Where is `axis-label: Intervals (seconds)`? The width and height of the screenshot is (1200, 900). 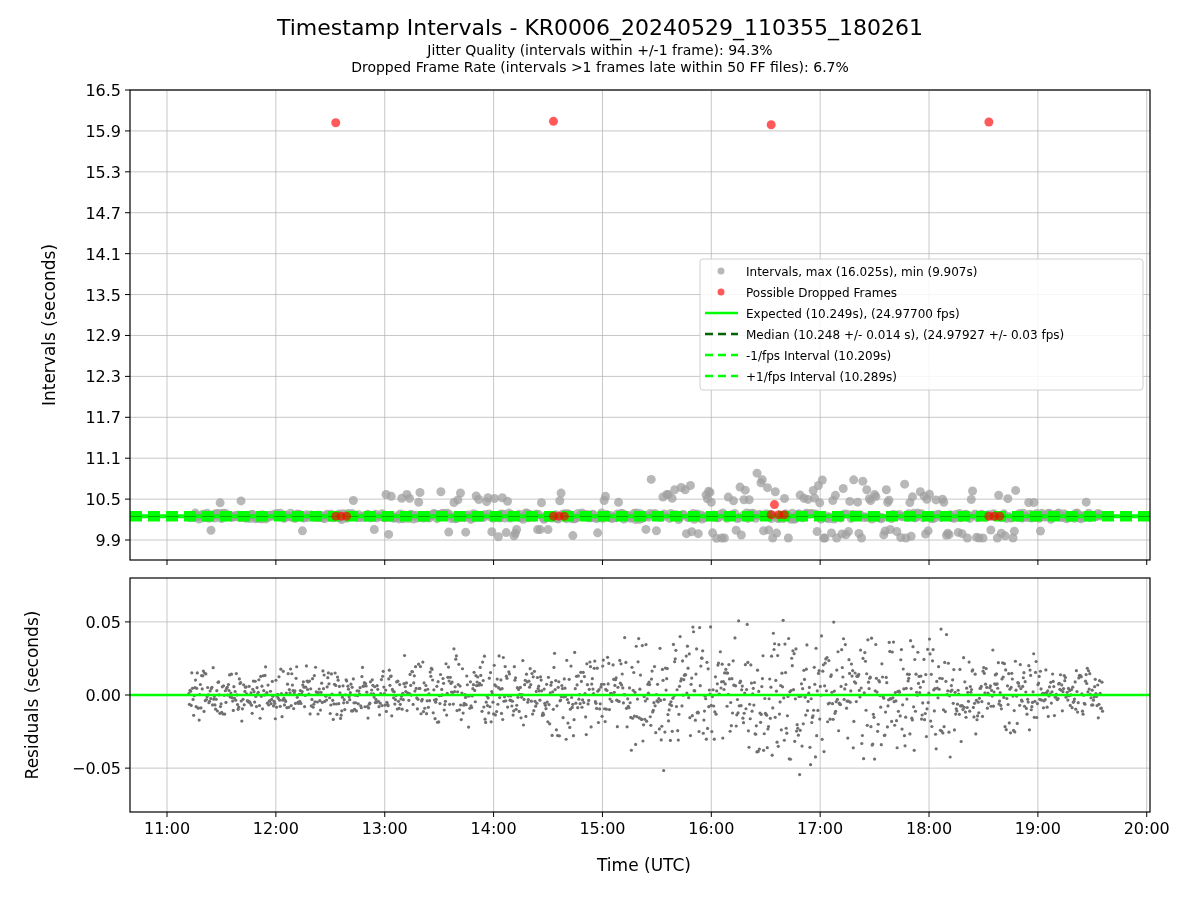 axis-label: Intervals (seconds) is located at coordinates (49, 325).